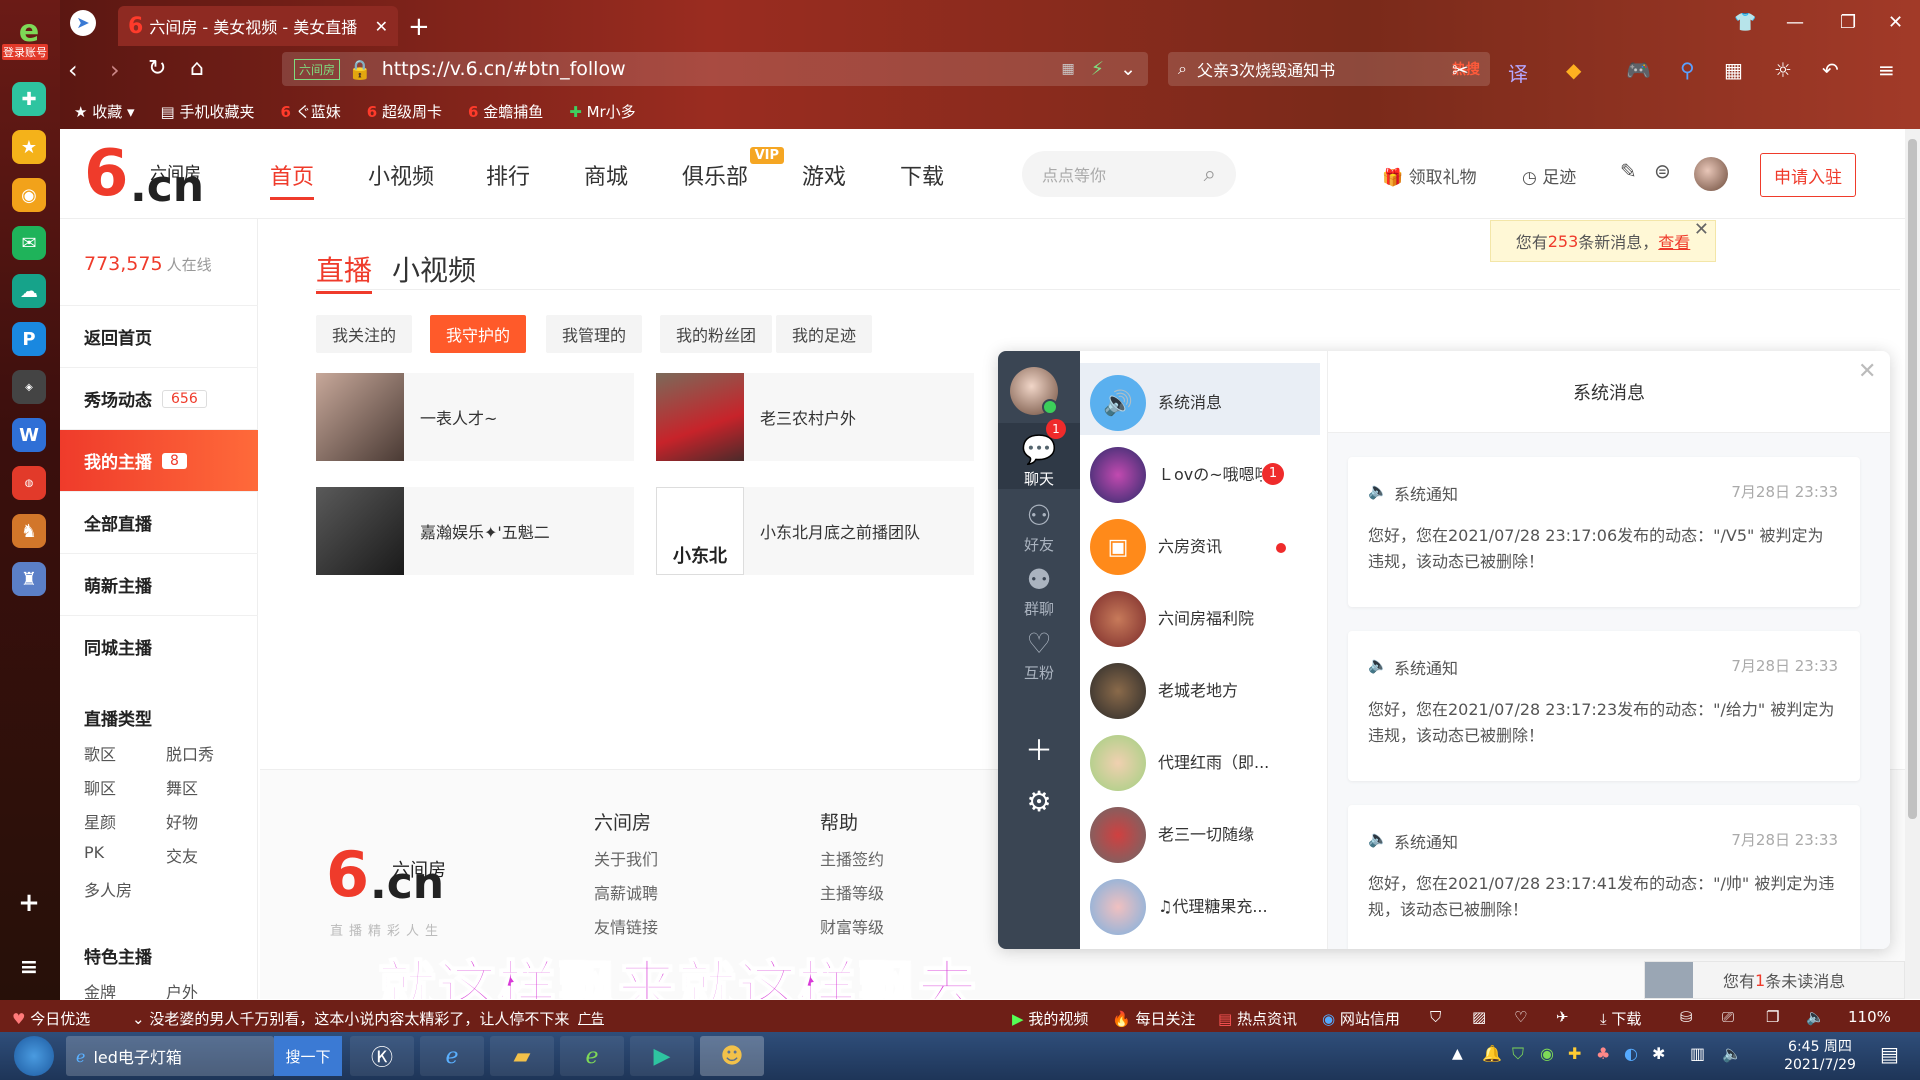 This screenshot has width=1920, height=1080. What do you see at coordinates (1573, 70) in the screenshot?
I see `coin-icon: ◆` at bounding box center [1573, 70].